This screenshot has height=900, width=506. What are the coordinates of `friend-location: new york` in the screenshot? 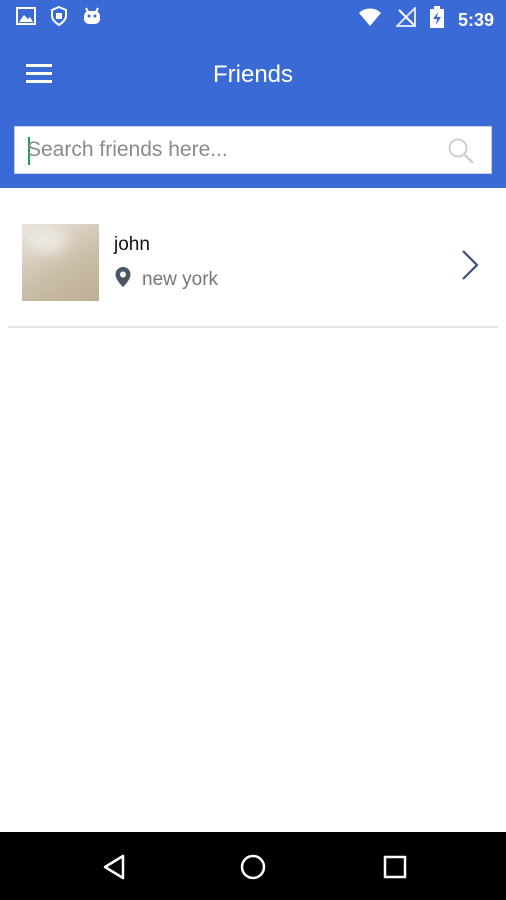 It's located at (166, 279).